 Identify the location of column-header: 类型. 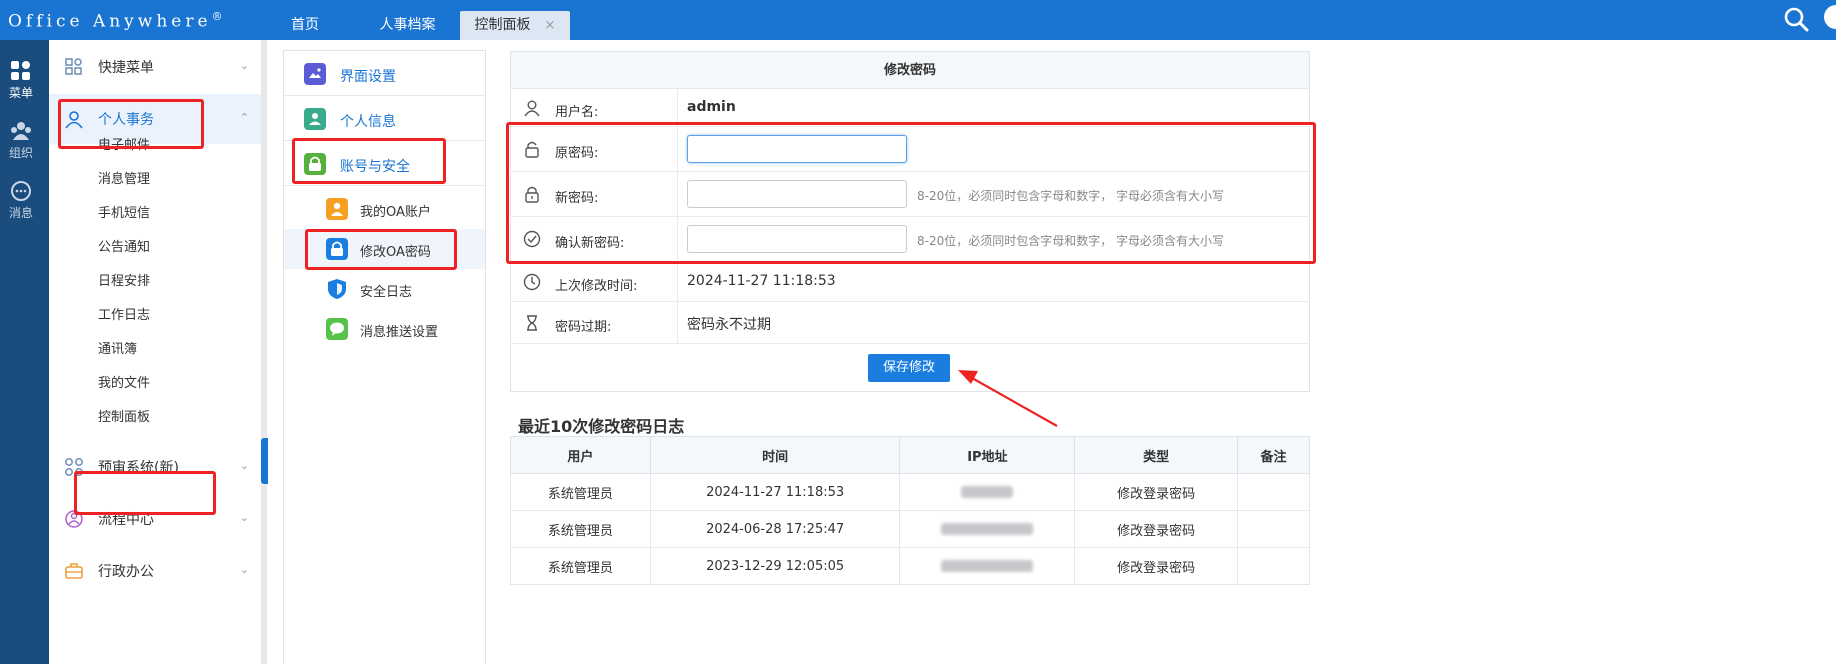
(1156, 455).